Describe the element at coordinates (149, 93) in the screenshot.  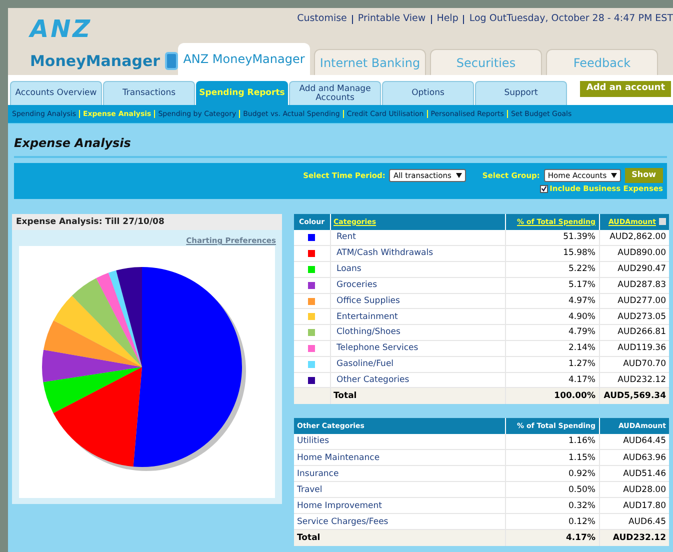
I see `nav-tab: Transactions` at that location.